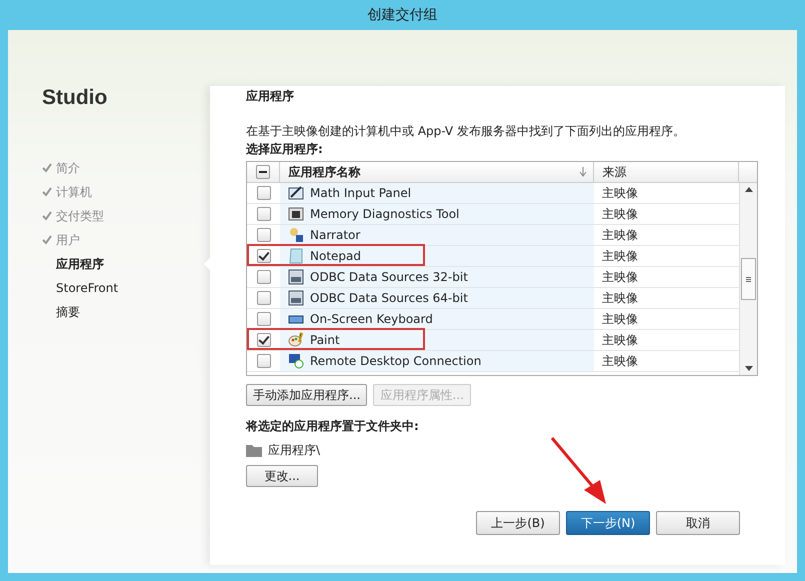 The height and width of the screenshot is (581, 805). What do you see at coordinates (263, 172) in the screenshot?
I see `select-all-checkbox` at bounding box center [263, 172].